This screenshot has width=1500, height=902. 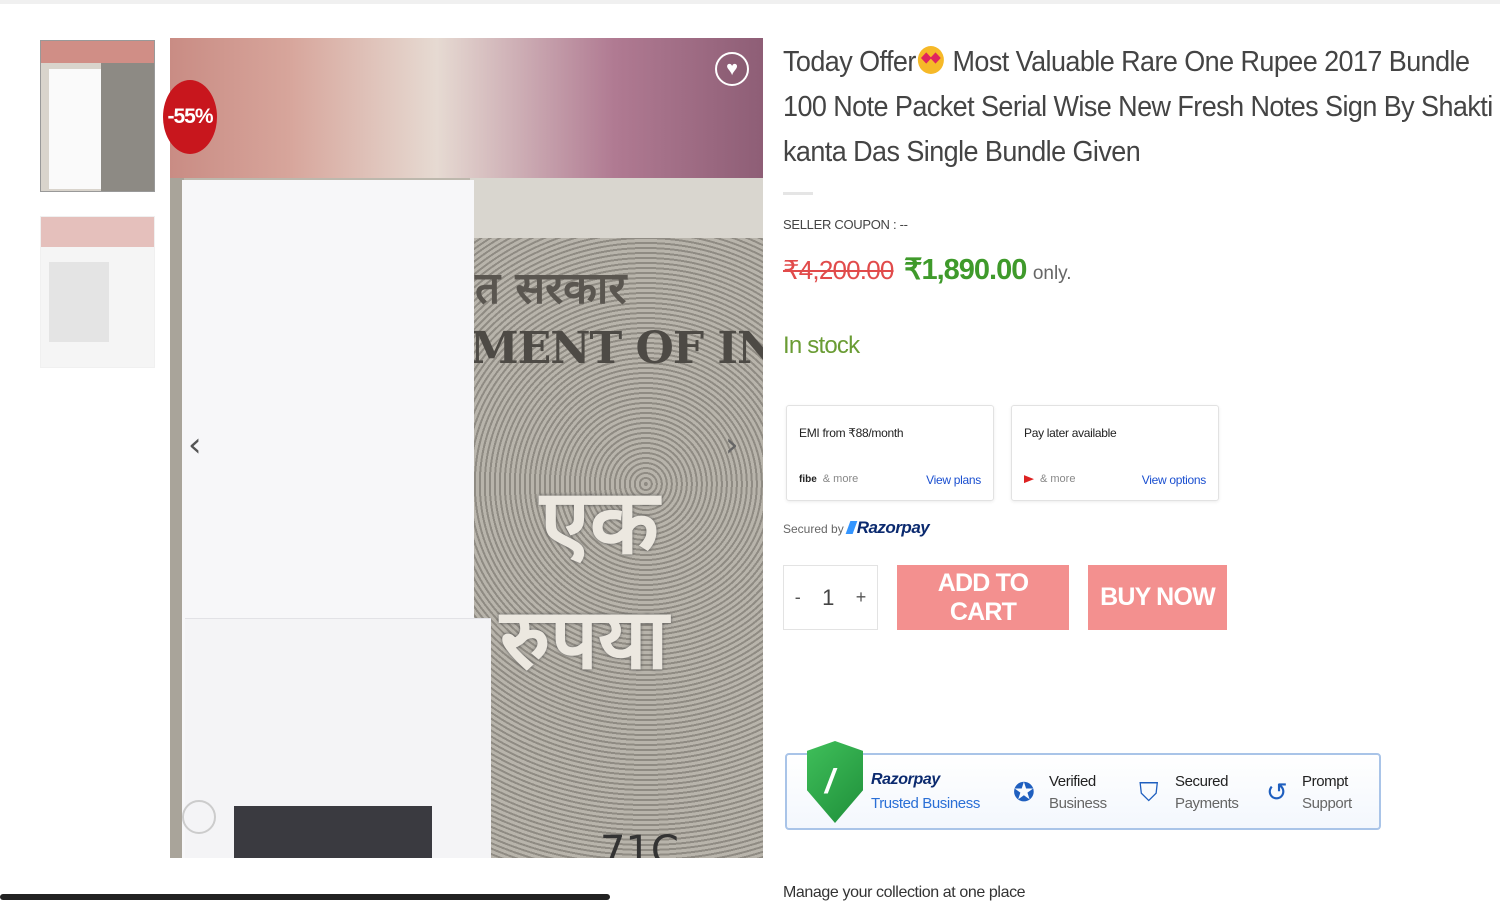 What do you see at coordinates (599, 522) in the screenshot?
I see `banknote-ek-text: एक` at bounding box center [599, 522].